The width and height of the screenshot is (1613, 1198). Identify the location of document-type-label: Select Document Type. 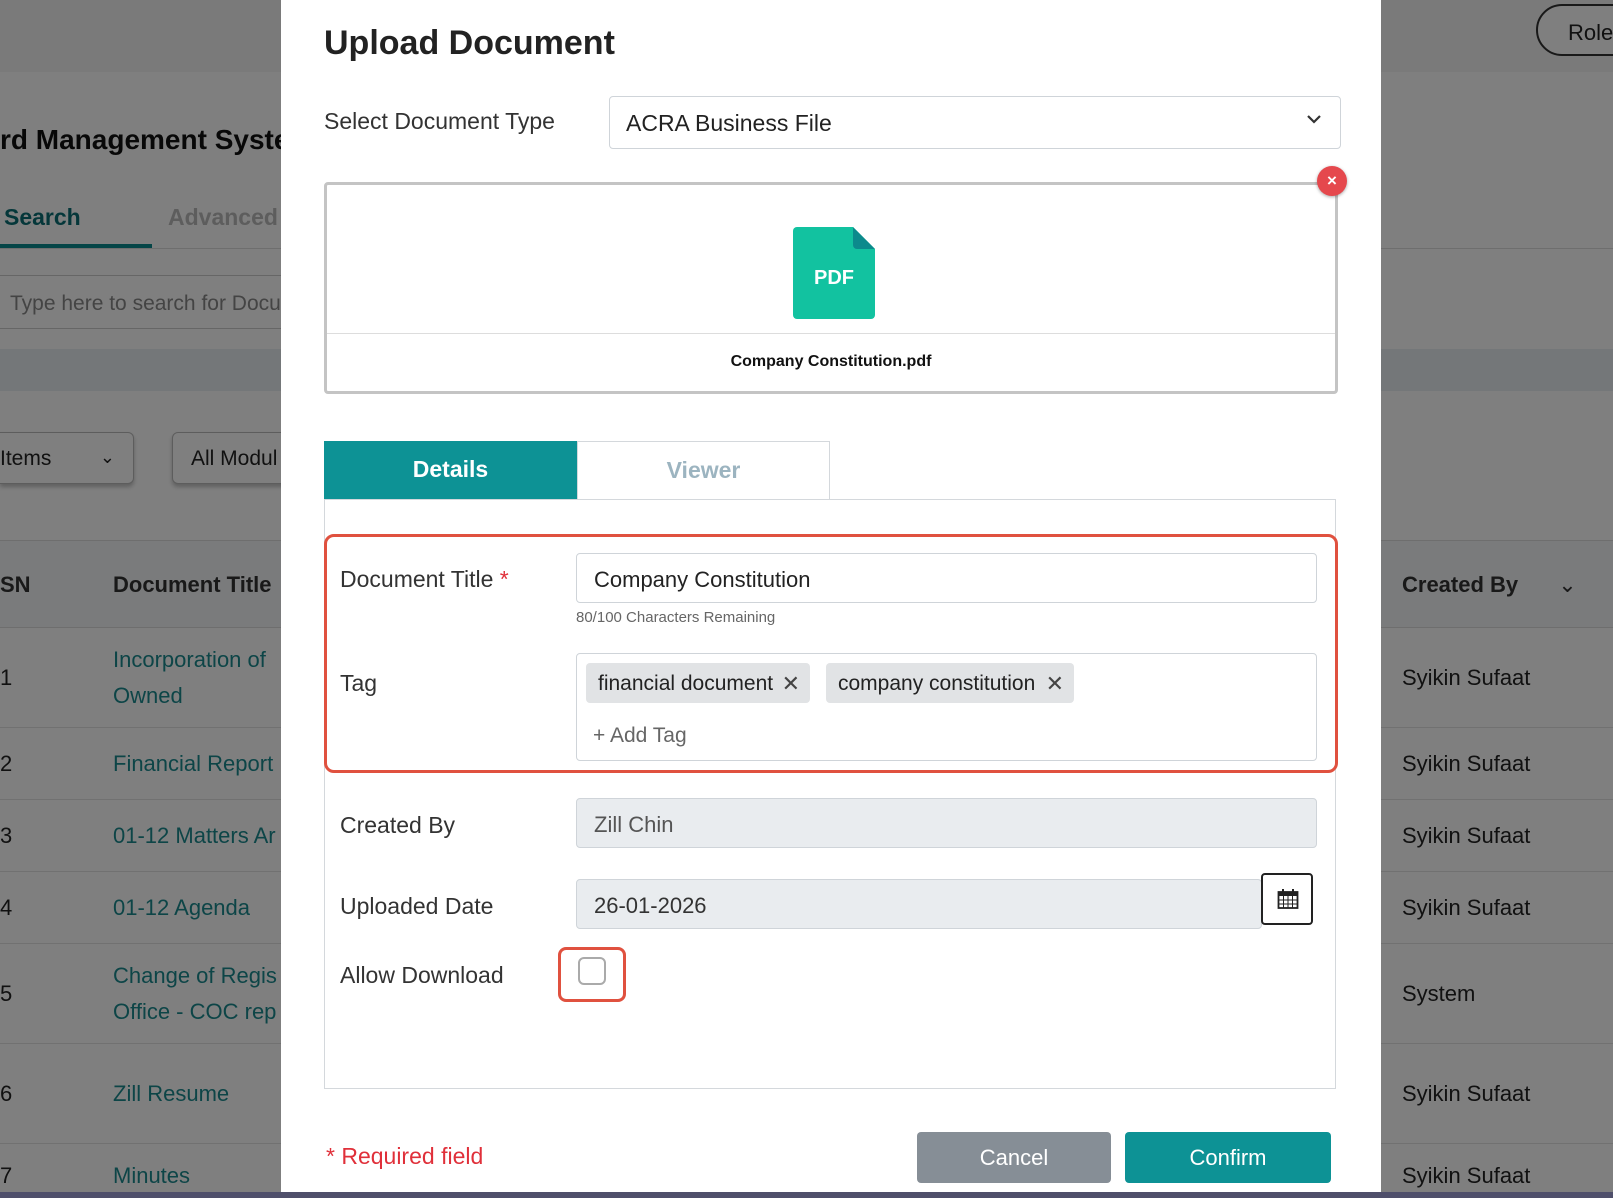
(439, 121).